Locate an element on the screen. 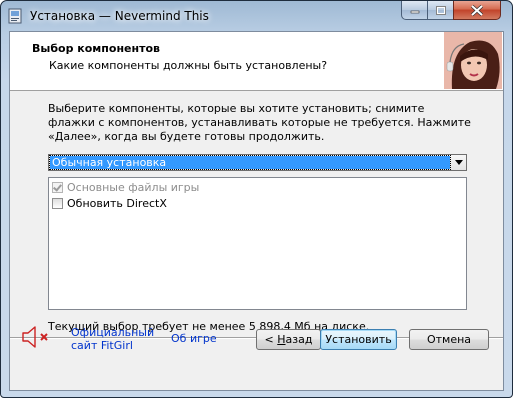 The image size is (513, 398). window-title: Установка — Nevermind This is located at coordinates (119, 16).